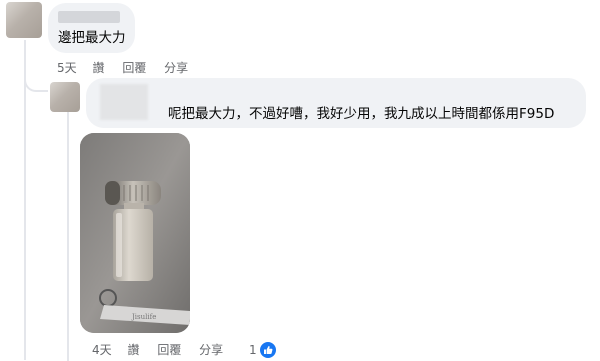 Image resolution: width=600 pixels, height=361 pixels. I want to click on comment-actions: 5天 讚 回覆 分享, so click(129, 67).